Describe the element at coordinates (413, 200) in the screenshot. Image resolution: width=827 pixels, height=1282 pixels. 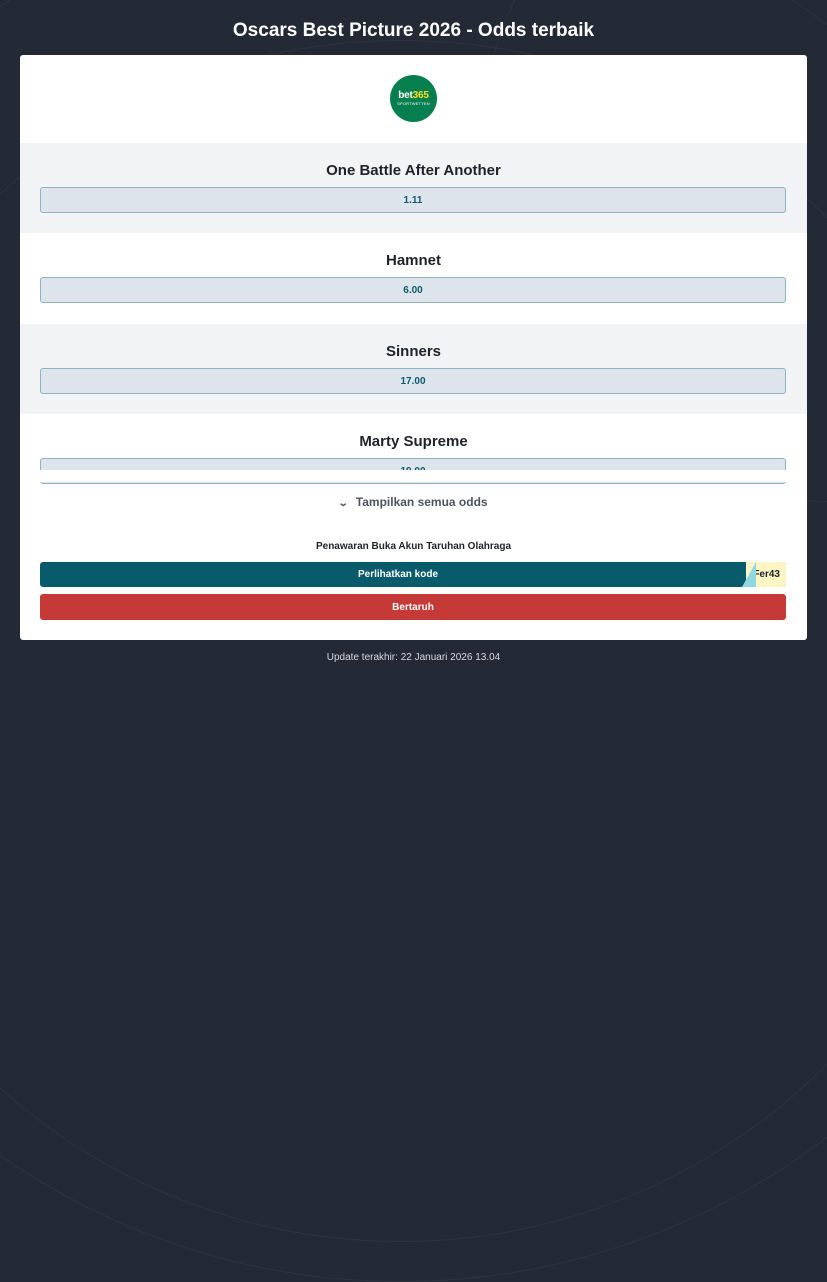
I see `odds-button: 1.11` at that location.